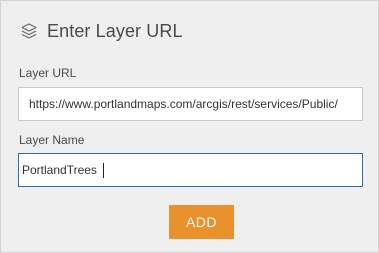 This screenshot has height=253, width=379. Describe the element at coordinates (115, 30) in the screenshot. I see `dialog-title: Enter Layer URL` at that location.